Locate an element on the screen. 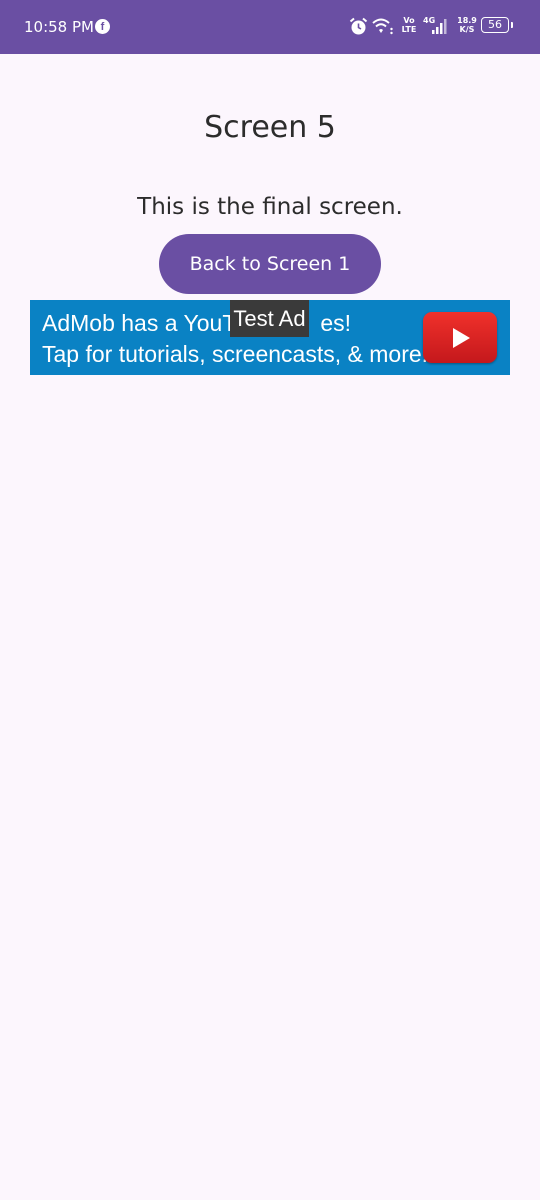 The width and height of the screenshot is (540, 1200). alarm-icon is located at coordinates (358, 26).